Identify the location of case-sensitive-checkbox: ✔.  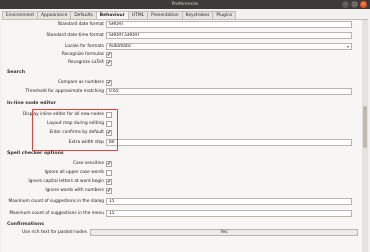
(109, 164).